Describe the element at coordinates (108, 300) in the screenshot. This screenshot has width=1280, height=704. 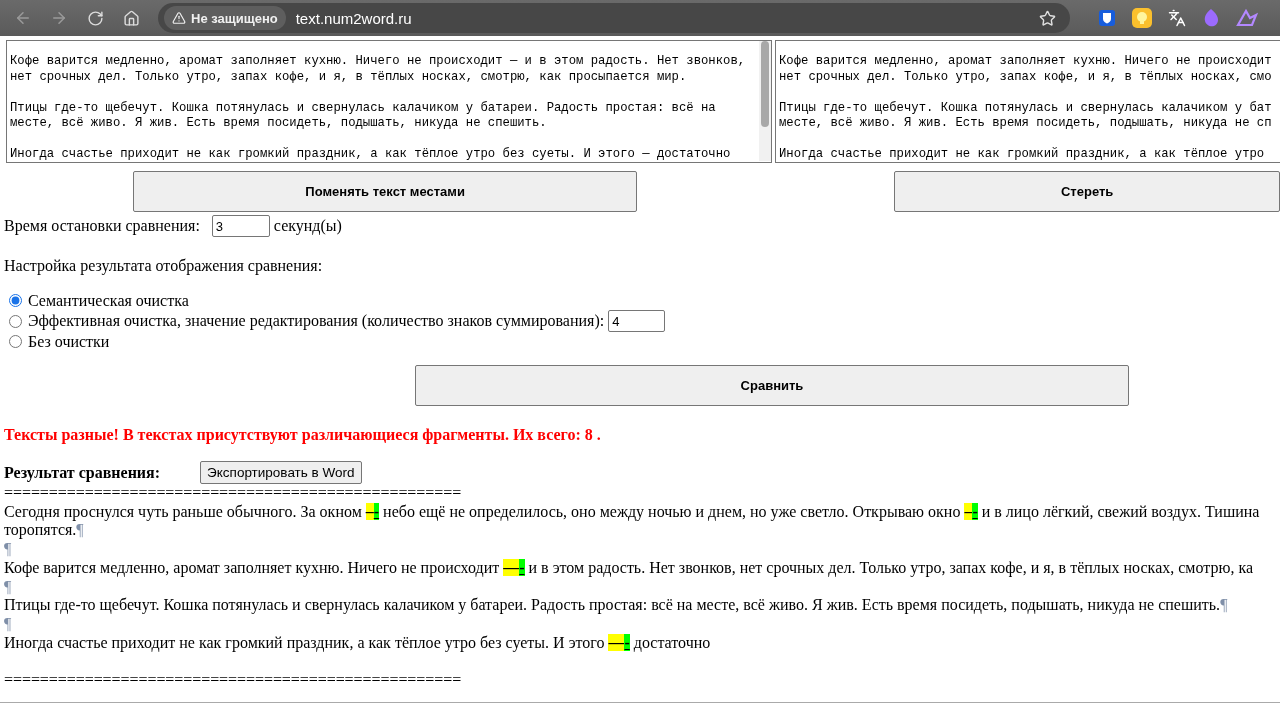
I see `option-label: Семантическая очистка` at that location.